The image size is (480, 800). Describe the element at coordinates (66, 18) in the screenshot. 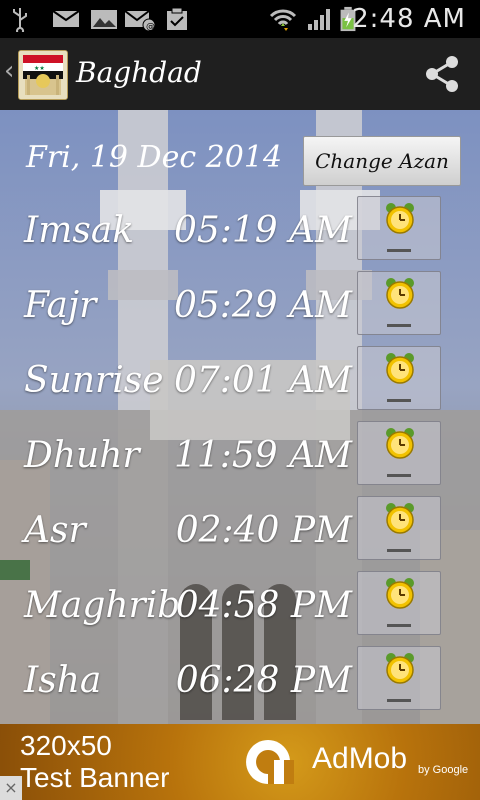

I see `mail-icon` at that location.